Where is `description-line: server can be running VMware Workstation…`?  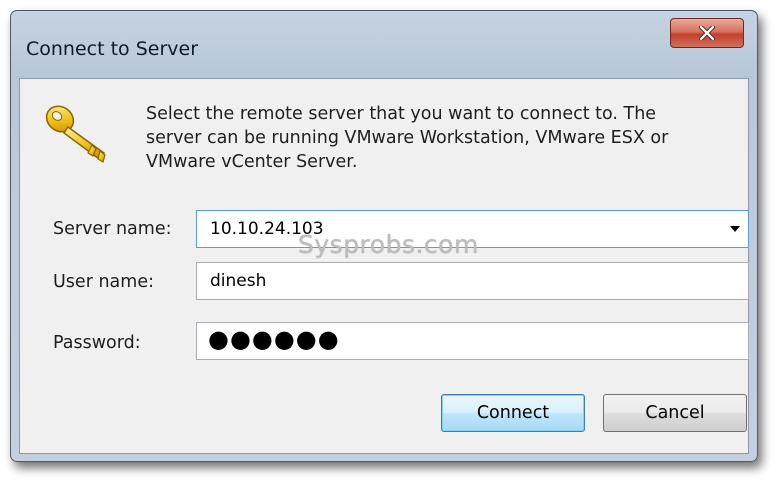 description-line: server can be running VMware Workstation… is located at coordinates (407, 138).